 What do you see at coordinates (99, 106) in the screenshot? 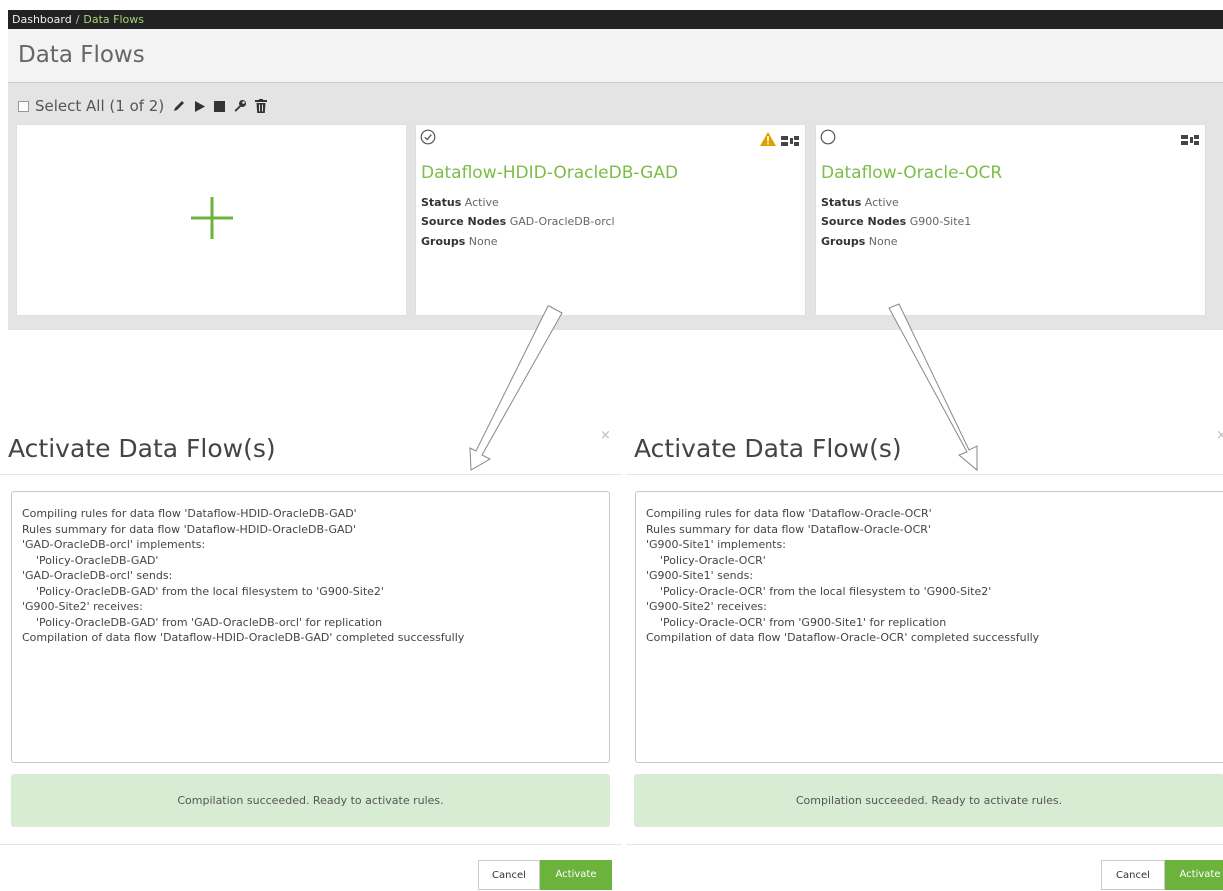
I see `select-all-label: Select All (1 of 2)` at bounding box center [99, 106].